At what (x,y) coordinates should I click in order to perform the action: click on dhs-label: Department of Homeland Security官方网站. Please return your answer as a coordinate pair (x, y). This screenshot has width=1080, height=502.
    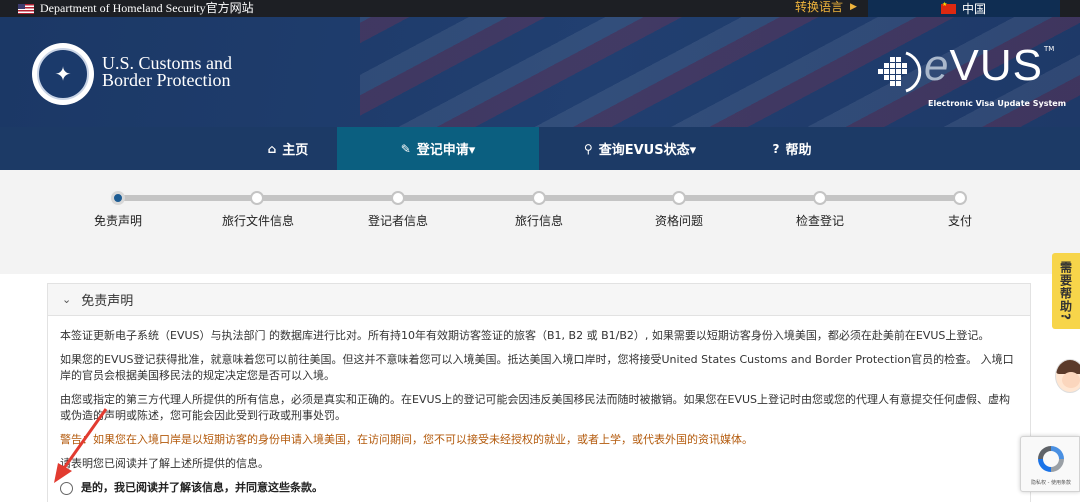
    Looking at the image, I should click on (147, 8).